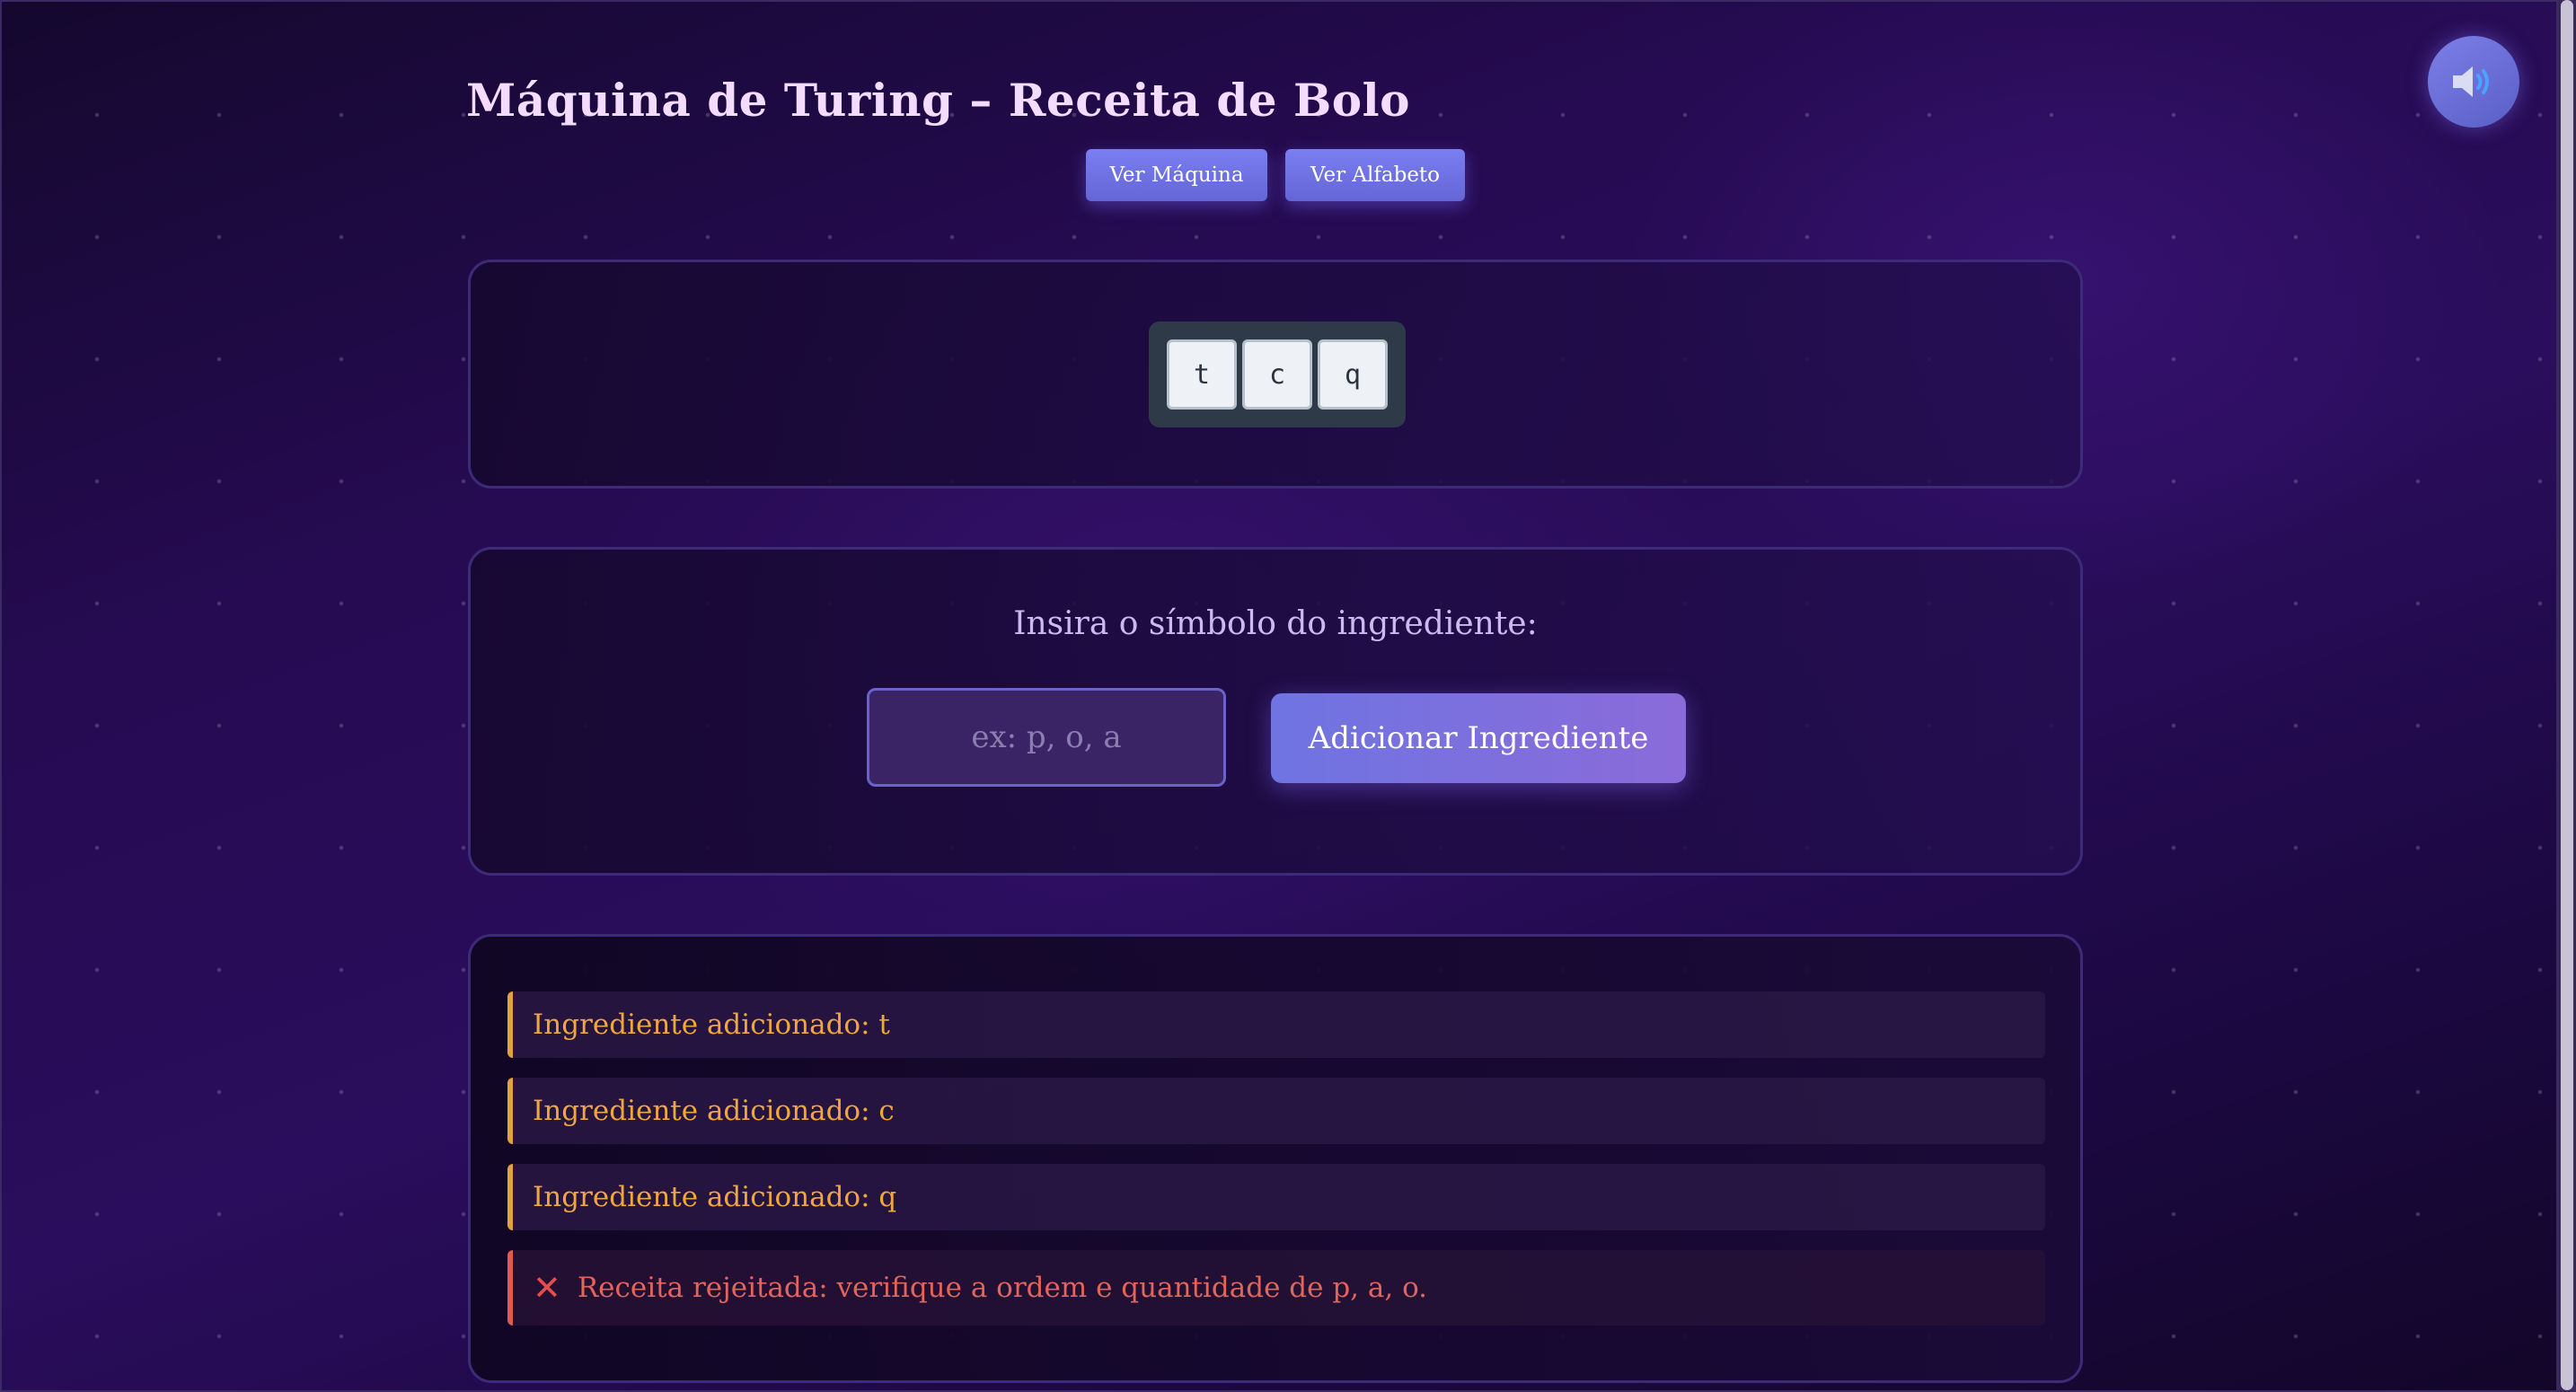 This screenshot has width=2576, height=1392. I want to click on add-ingredient-button: Adicionar Ingrediente, so click(1478, 738).